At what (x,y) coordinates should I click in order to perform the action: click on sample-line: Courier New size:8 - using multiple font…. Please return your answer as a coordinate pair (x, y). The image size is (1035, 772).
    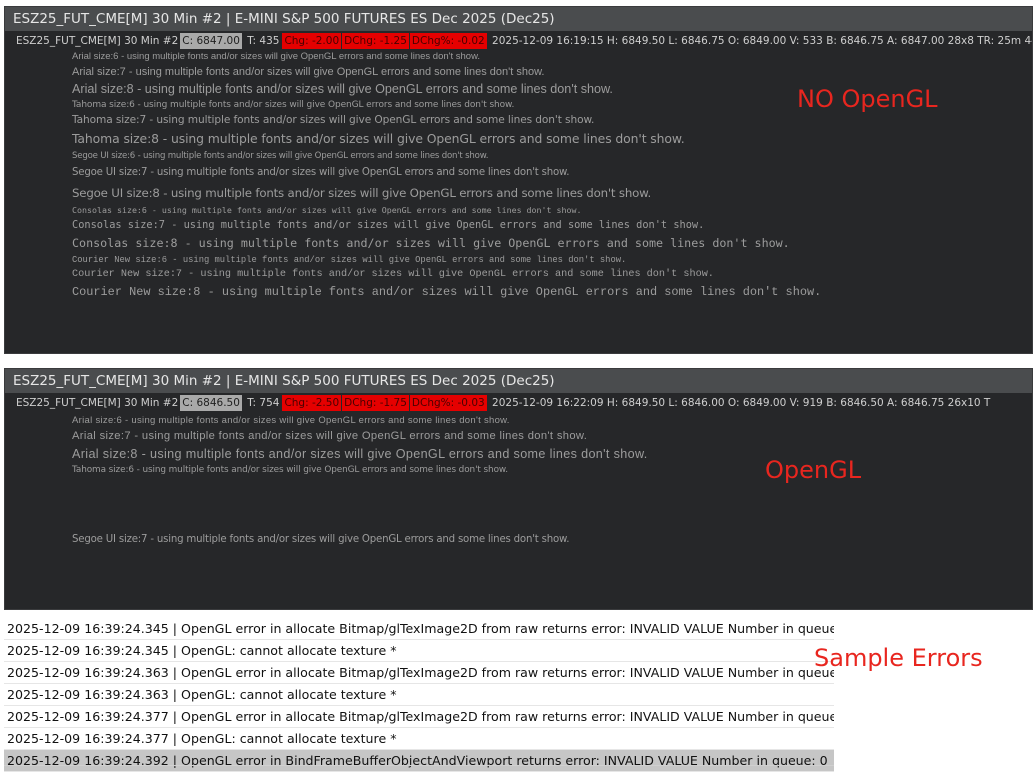
    Looking at the image, I should click on (447, 292).